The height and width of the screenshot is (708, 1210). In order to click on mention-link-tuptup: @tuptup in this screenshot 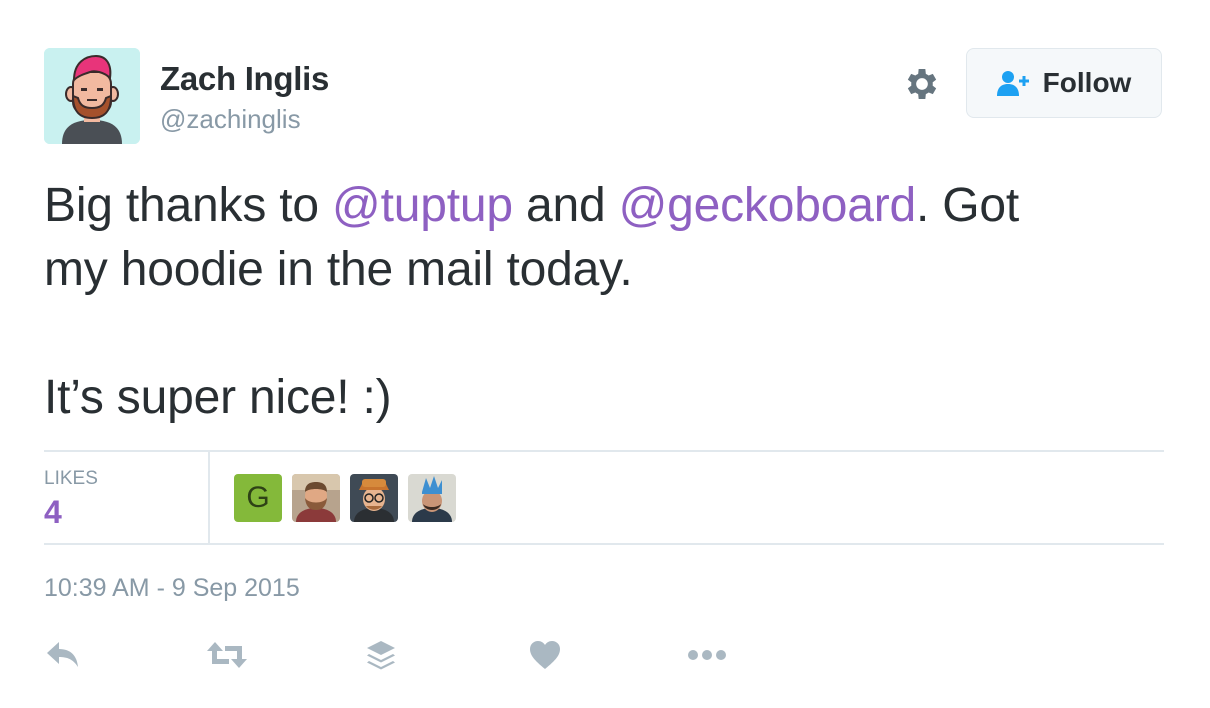, I will do `click(422, 205)`.